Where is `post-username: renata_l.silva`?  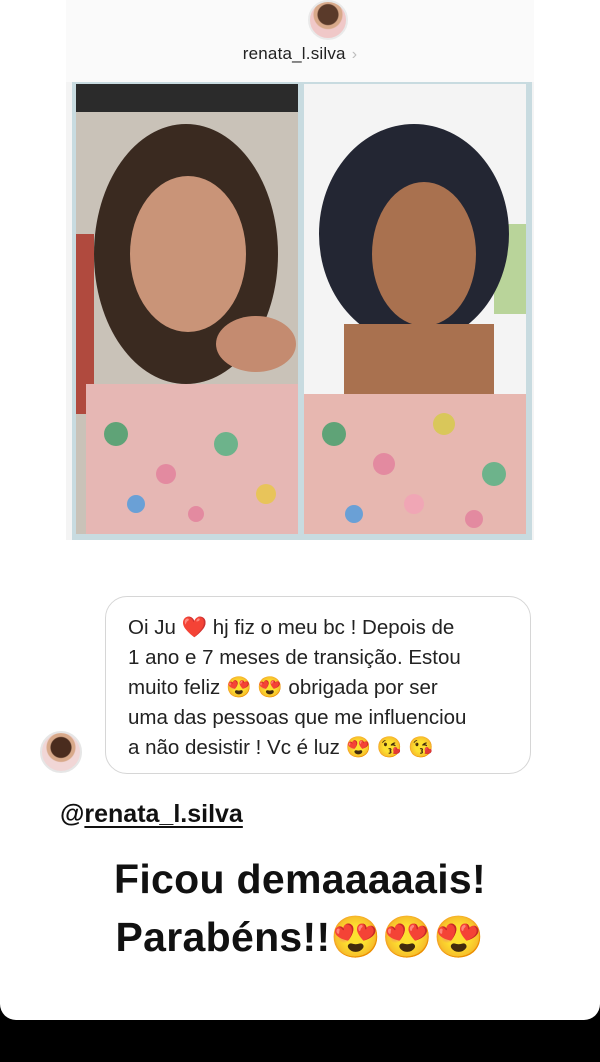
post-username: renata_l.silva is located at coordinates (294, 53).